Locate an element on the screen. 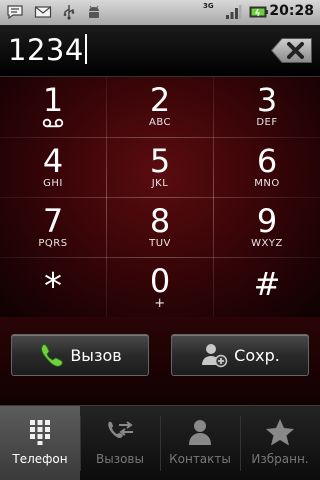 This screenshot has width=320, height=480. key-digit: 7 is located at coordinates (53, 221).